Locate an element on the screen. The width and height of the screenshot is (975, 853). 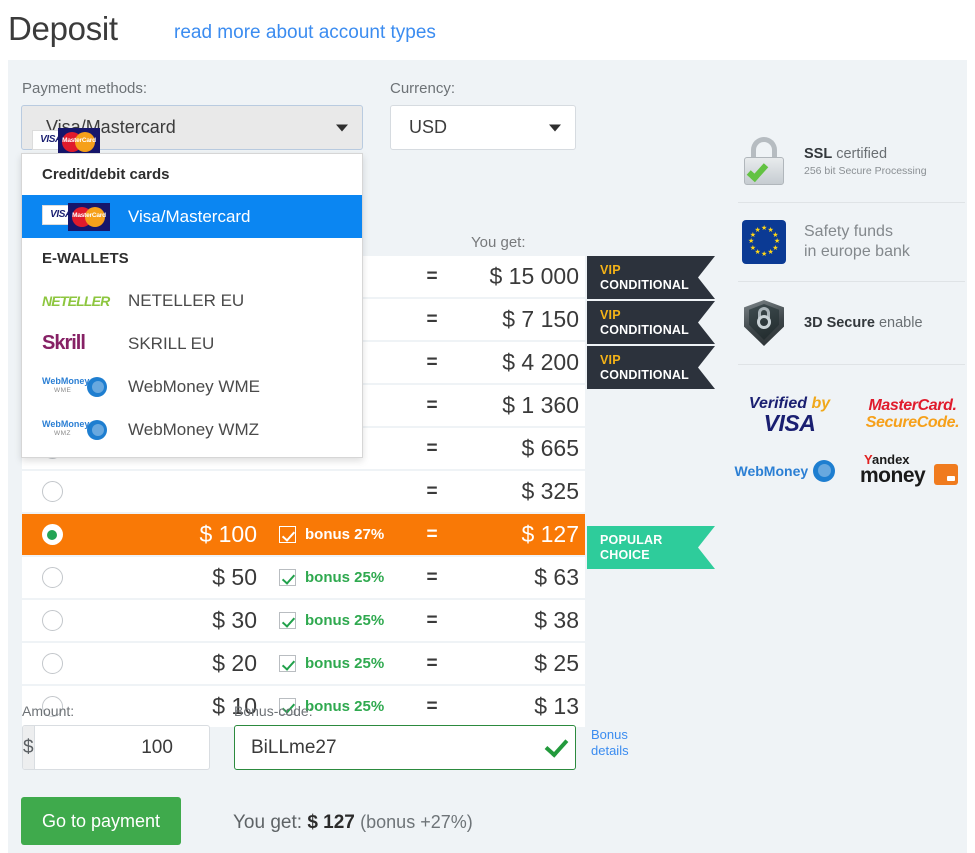
amount-option-row: $ 20 bonus 25% = $ 25 is located at coordinates (303, 664).